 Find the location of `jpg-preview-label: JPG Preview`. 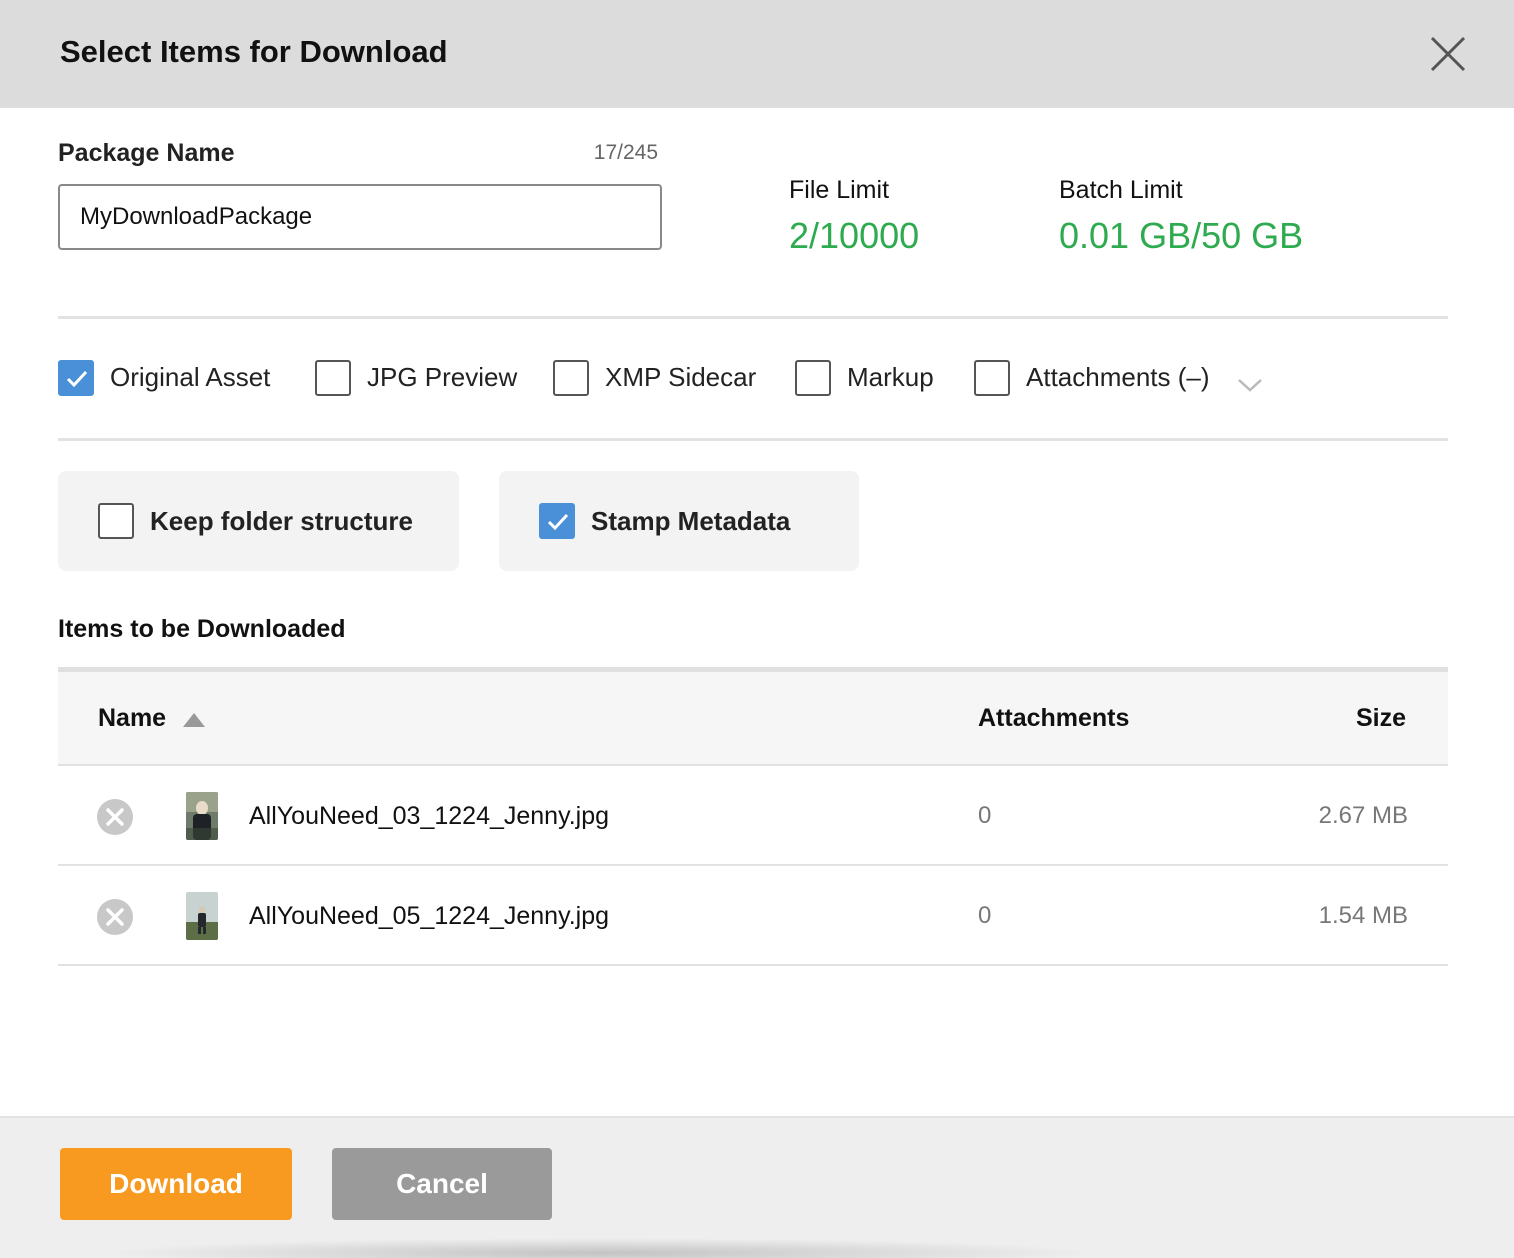

jpg-preview-label: JPG Preview is located at coordinates (442, 377).